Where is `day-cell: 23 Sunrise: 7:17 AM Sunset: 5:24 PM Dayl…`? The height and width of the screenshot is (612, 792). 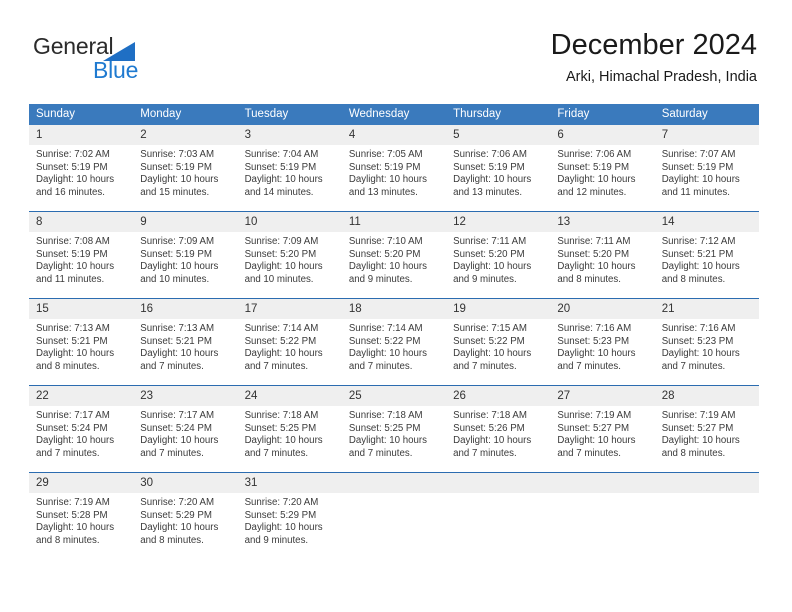
day-cell: 23 Sunrise: 7:17 AM Sunset: 5:24 PM Dayl… is located at coordinates (185, 429).